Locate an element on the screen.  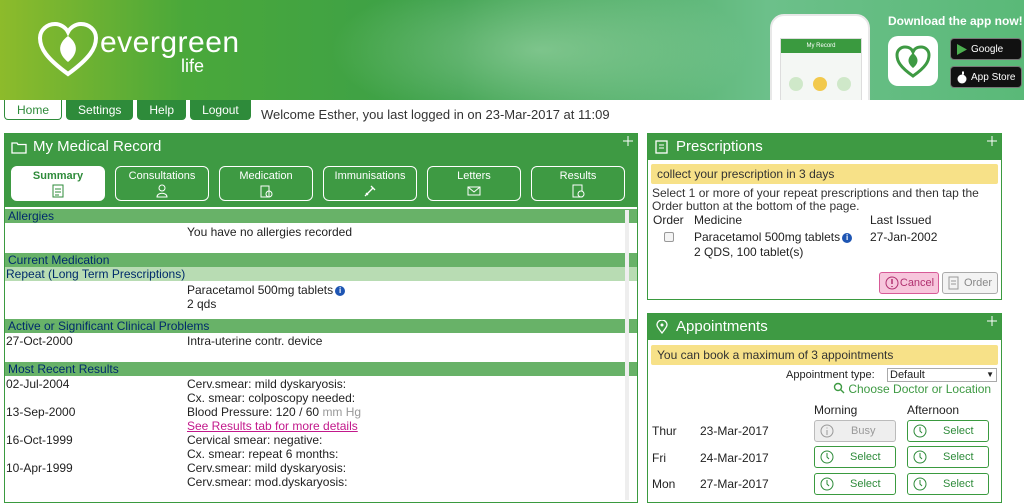
search-icon is located at coordinates (839, 388).